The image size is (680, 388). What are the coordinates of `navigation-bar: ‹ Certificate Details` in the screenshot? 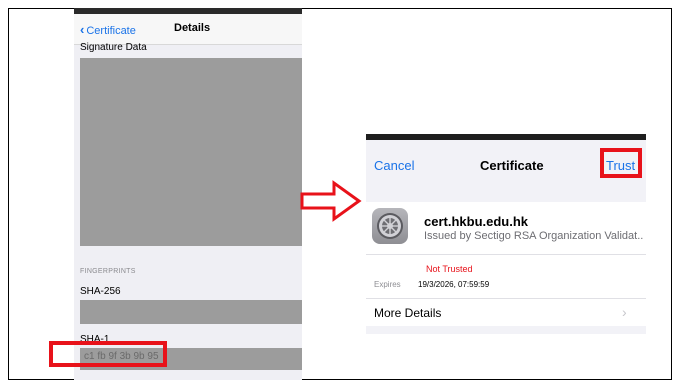 It's located at (188, 29).